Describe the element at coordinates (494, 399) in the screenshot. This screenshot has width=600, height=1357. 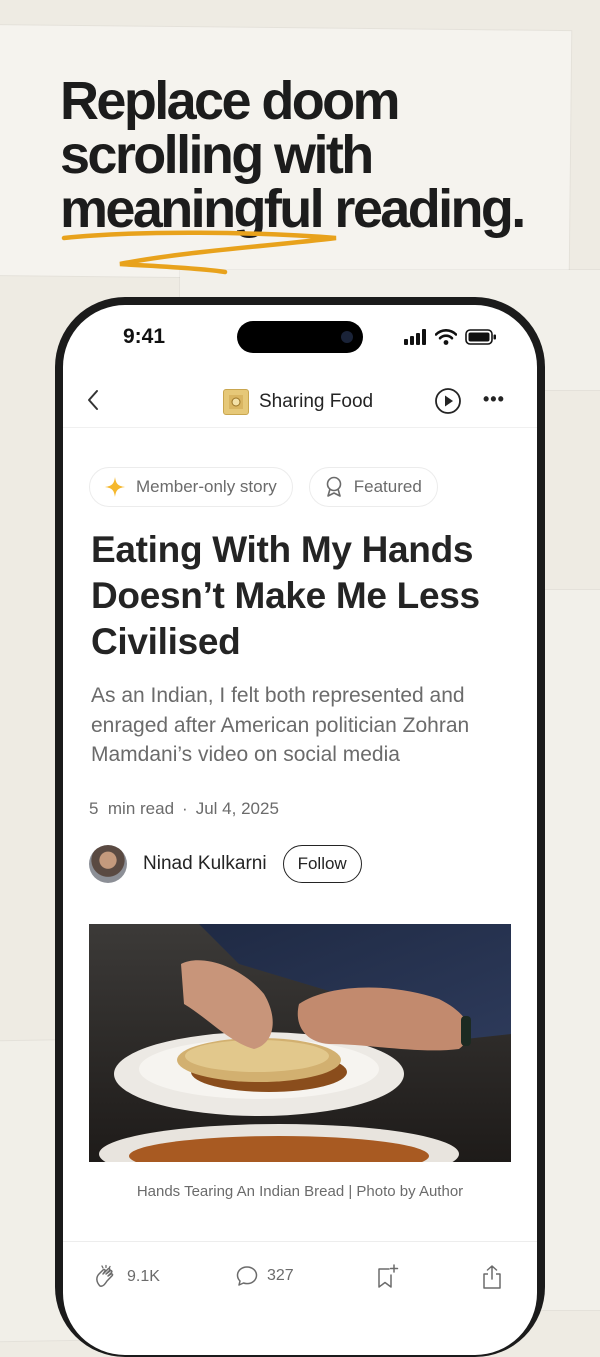
I see `more-icon: •••` at that location.